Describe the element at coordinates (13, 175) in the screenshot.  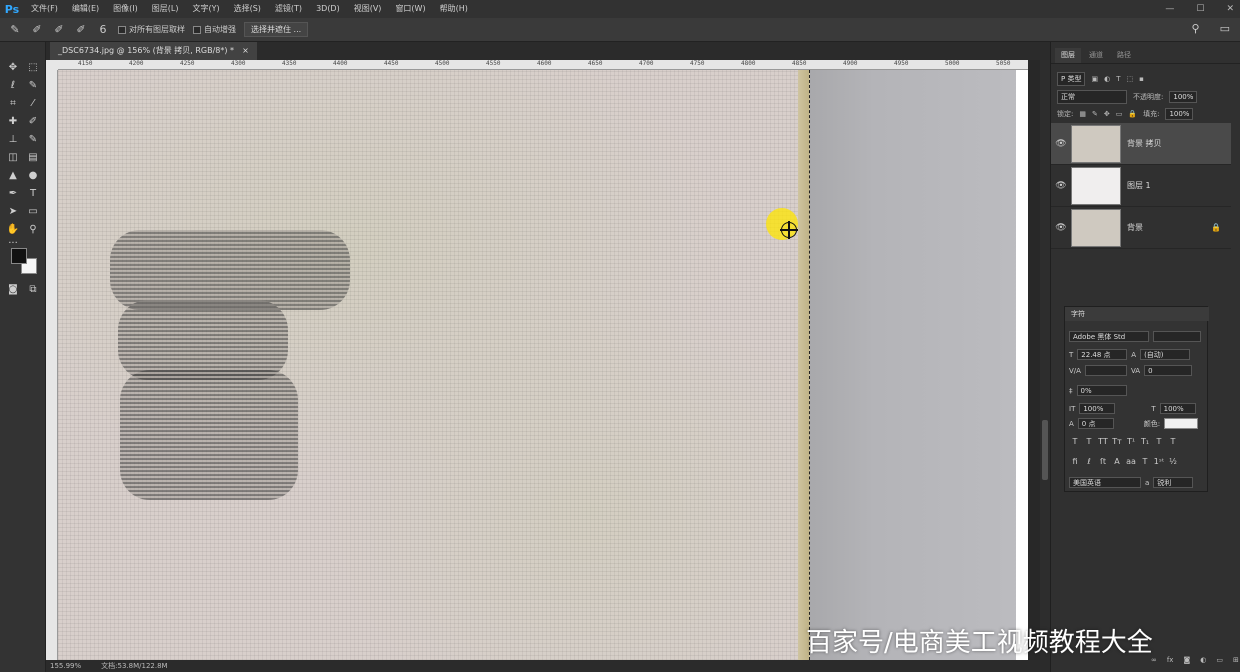
I see `blur-tool-icon: ▲` at that location.